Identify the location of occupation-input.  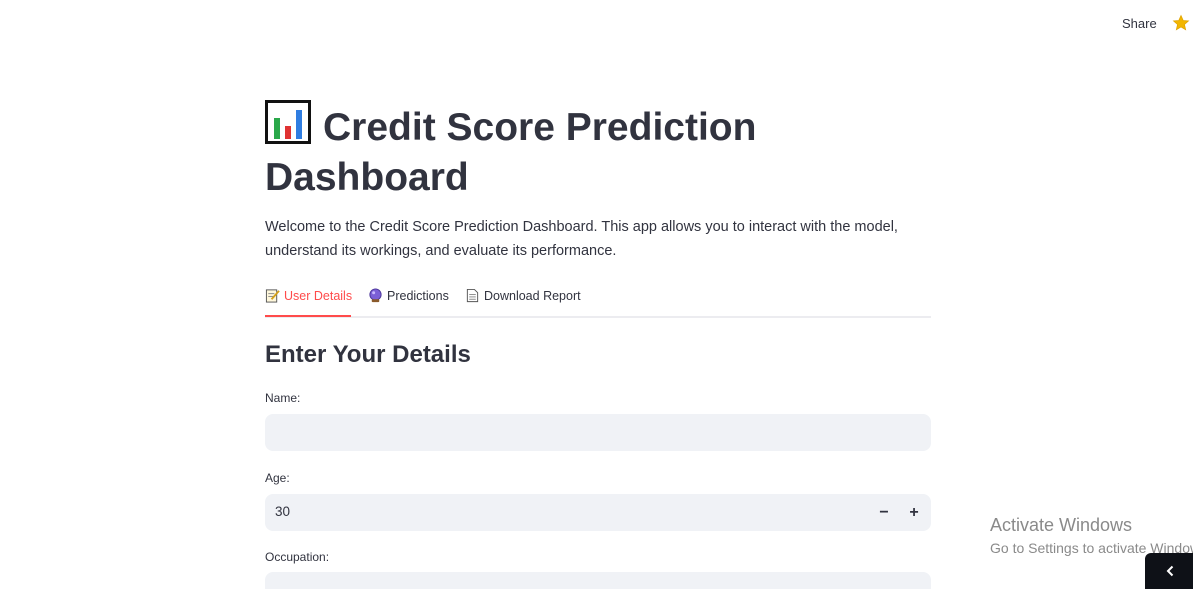
(598, 580).